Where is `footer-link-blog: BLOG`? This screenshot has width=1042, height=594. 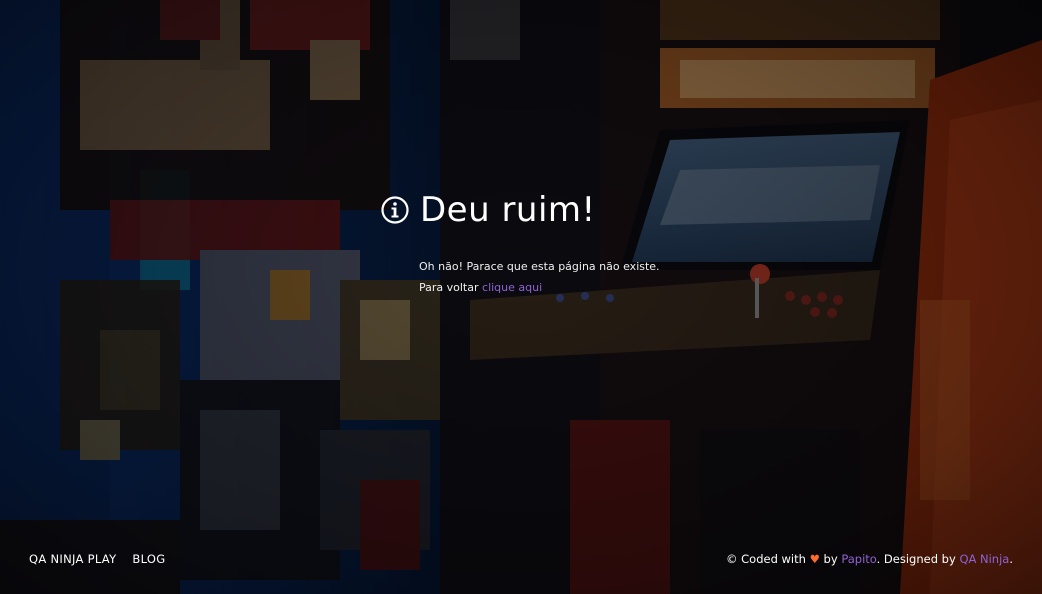 footer-link-blog: BLOG is located at coordinates (148, 559).